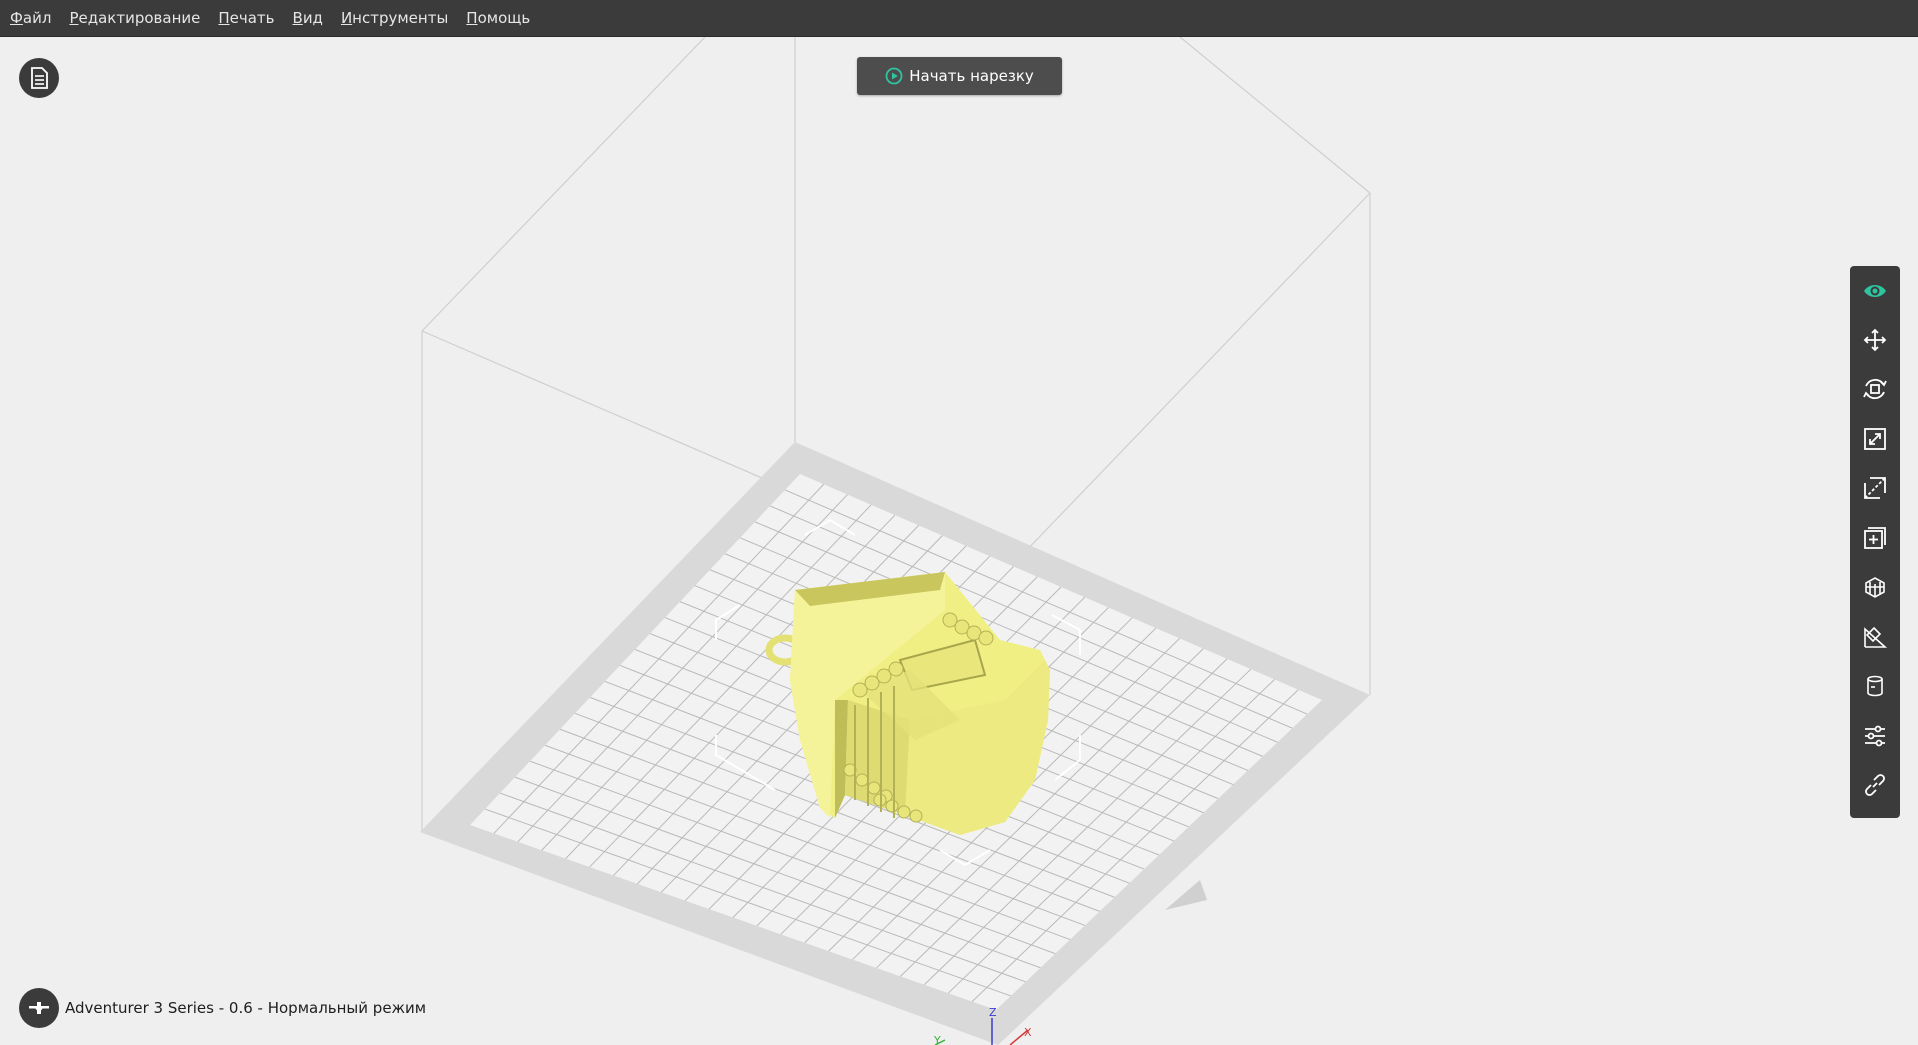 The image size is (1918, 1045). I want to click on settings-sliders-icon, so click(1875, 736).